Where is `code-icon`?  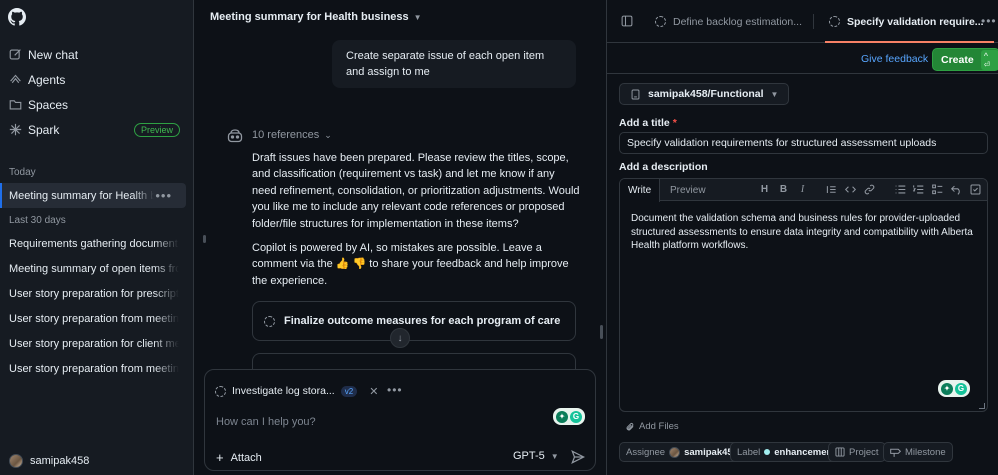 code-icon is located at coordinates (850, 189).